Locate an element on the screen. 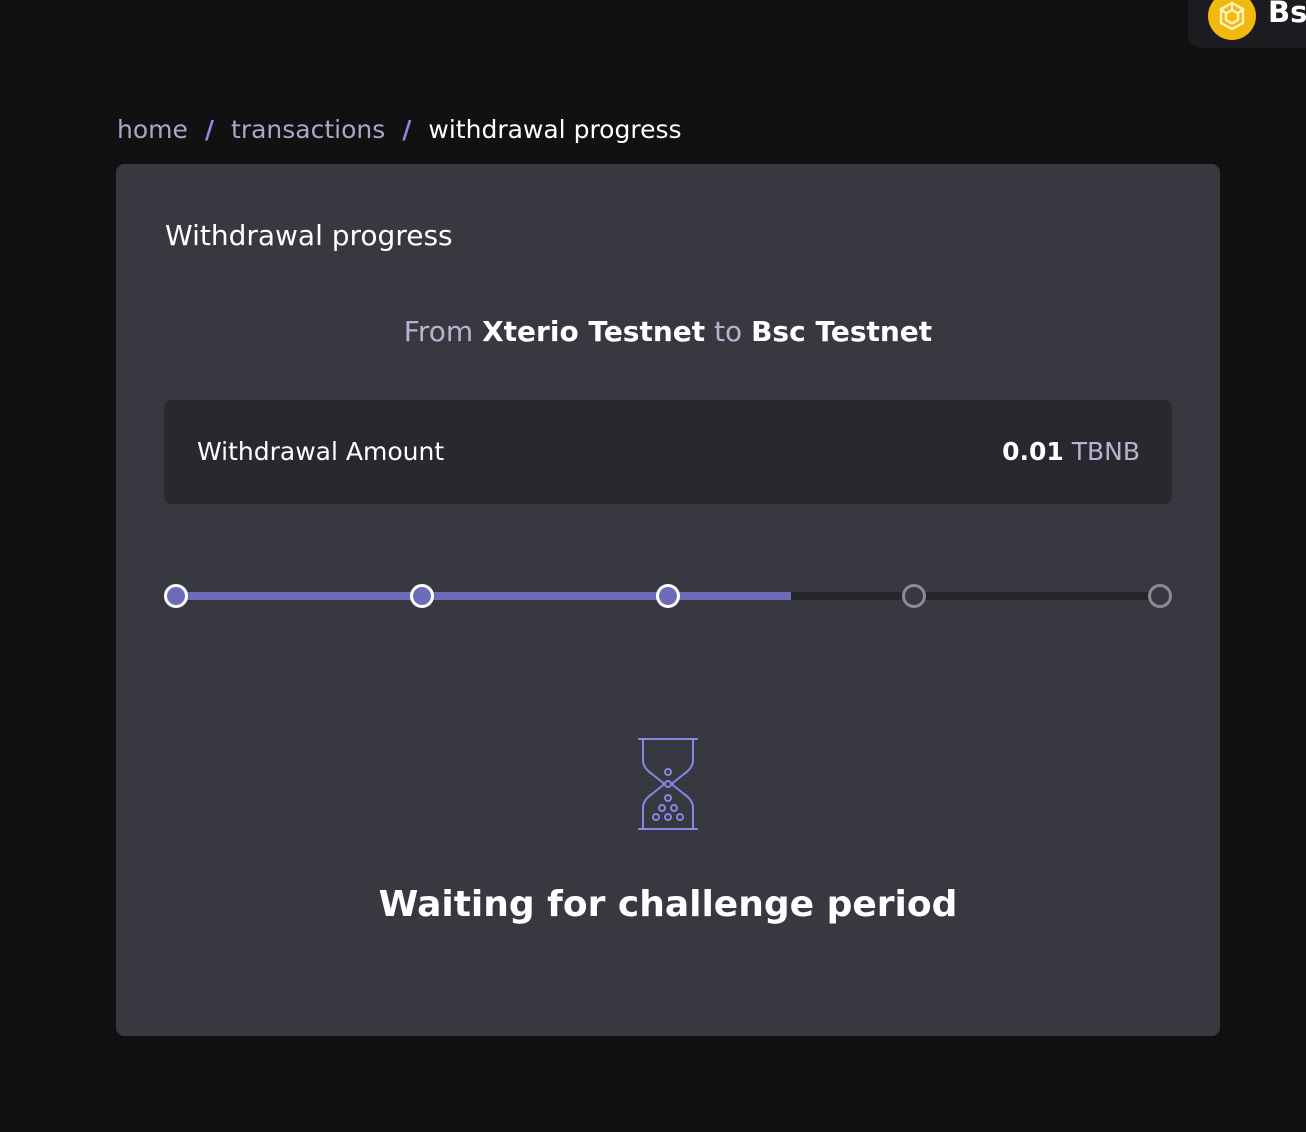  route-to-network: Bsc Testnet is located at coordinates (842, 331).